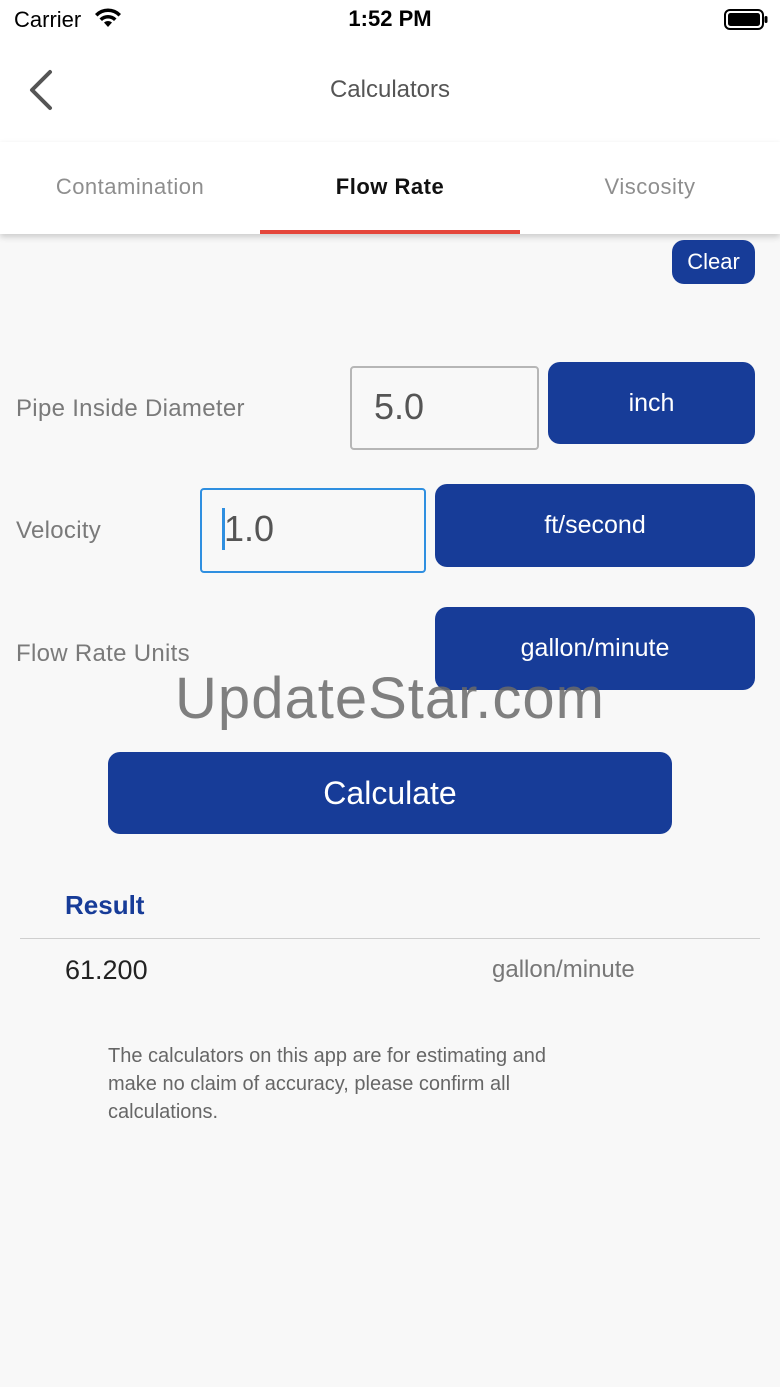 This screenshot has width=780, height=1387. Describe the element at coordinates (106, 970) in the screenshot. I see `result-value: 61.200` at that location.